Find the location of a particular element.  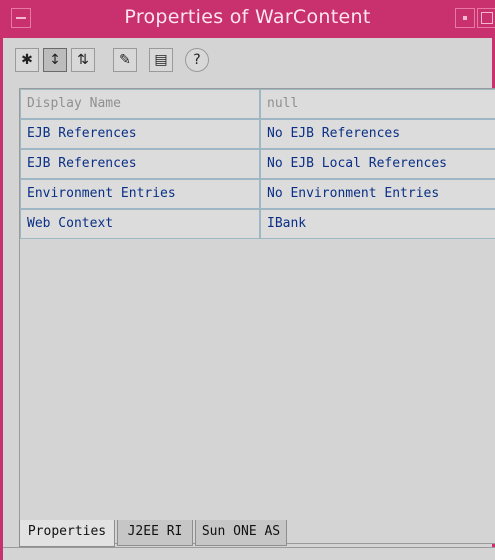

tab-sun-one-as: Sun ONE AS is located at coordinates (241, 533).